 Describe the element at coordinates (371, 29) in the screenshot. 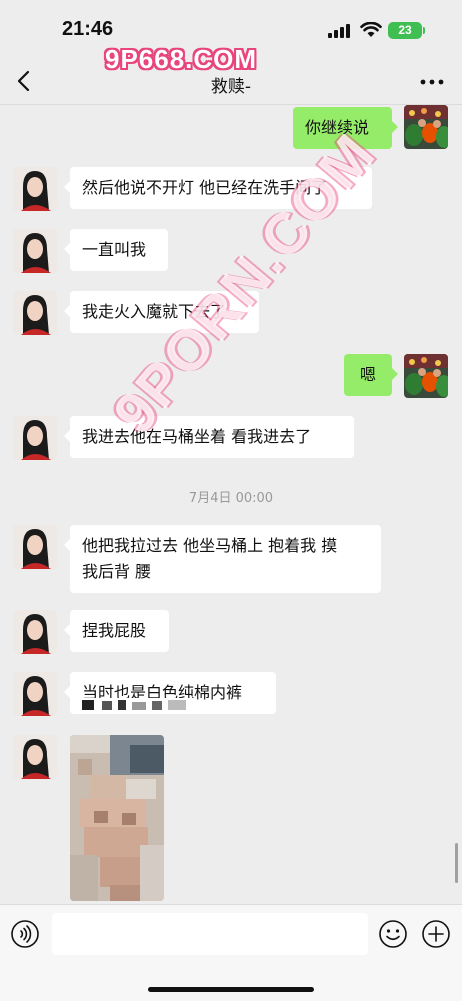

I see `wifi-icon` at that location.